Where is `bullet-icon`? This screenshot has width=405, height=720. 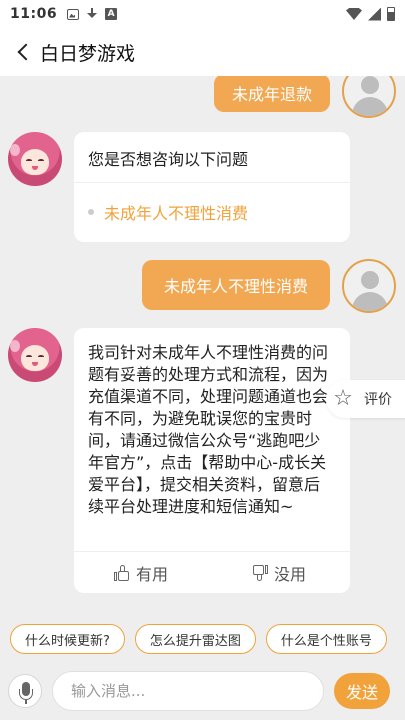
bullet-icon is located at coordinates (91, 212).